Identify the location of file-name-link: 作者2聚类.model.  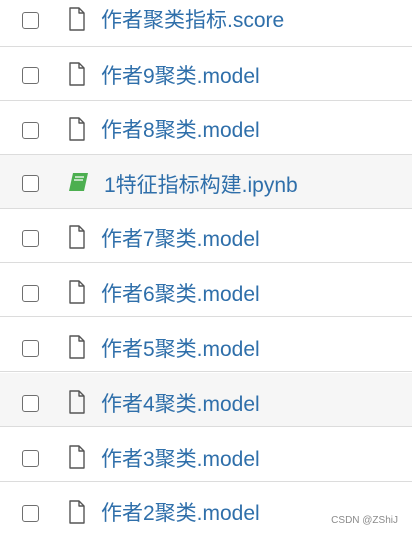
(180, 514).